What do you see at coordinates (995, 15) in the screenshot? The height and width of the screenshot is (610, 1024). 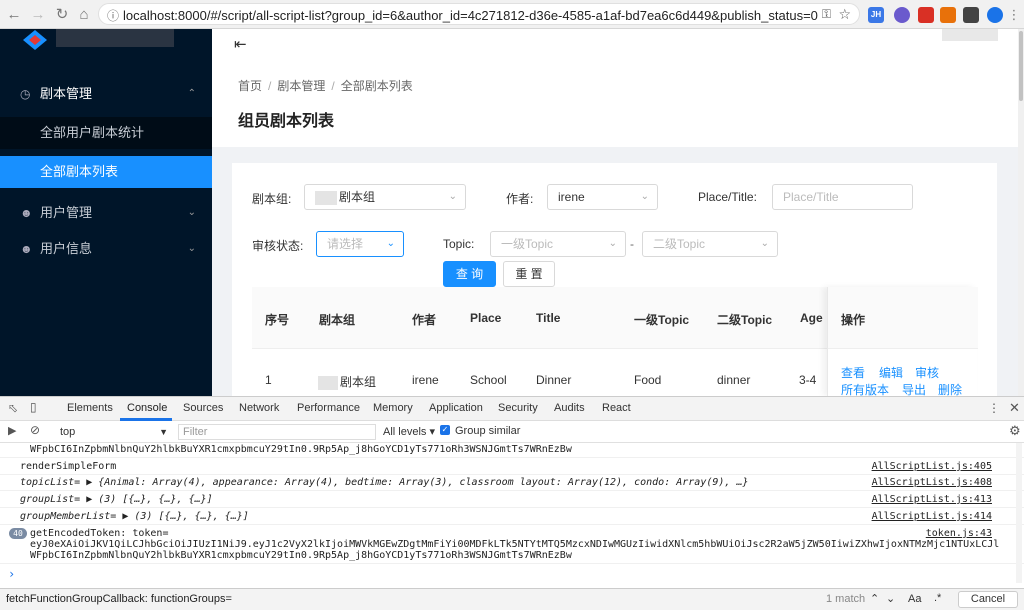 I see `extension-x-icon` at bounding box center [995, 15].